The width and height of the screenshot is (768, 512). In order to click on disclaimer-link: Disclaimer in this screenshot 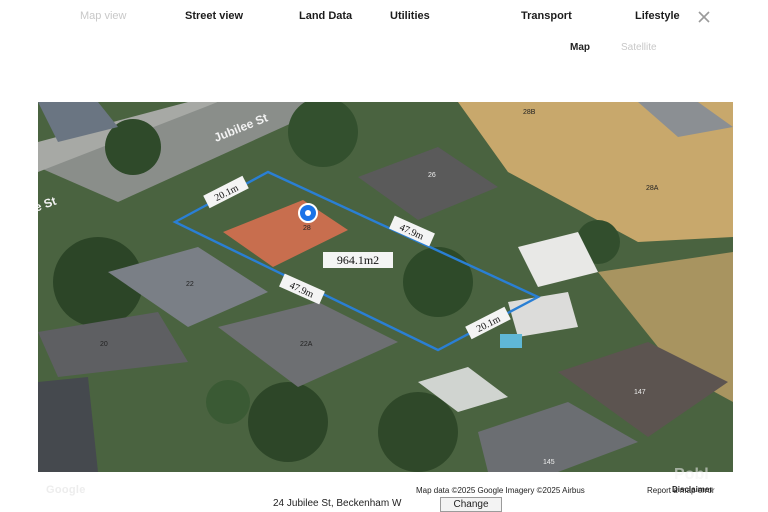, I will do `click(692, 489)`.